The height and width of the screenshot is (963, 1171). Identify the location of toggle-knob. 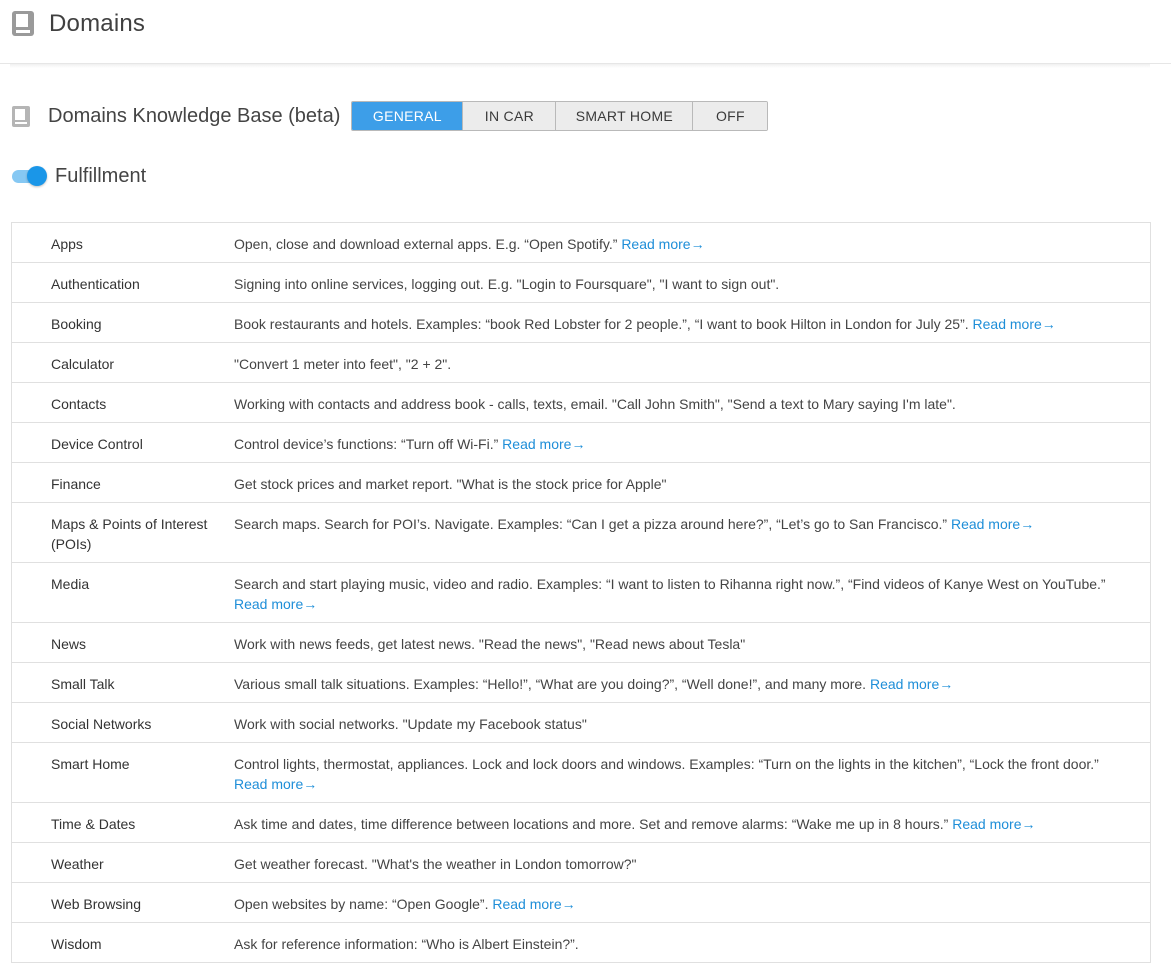
(37, 176).